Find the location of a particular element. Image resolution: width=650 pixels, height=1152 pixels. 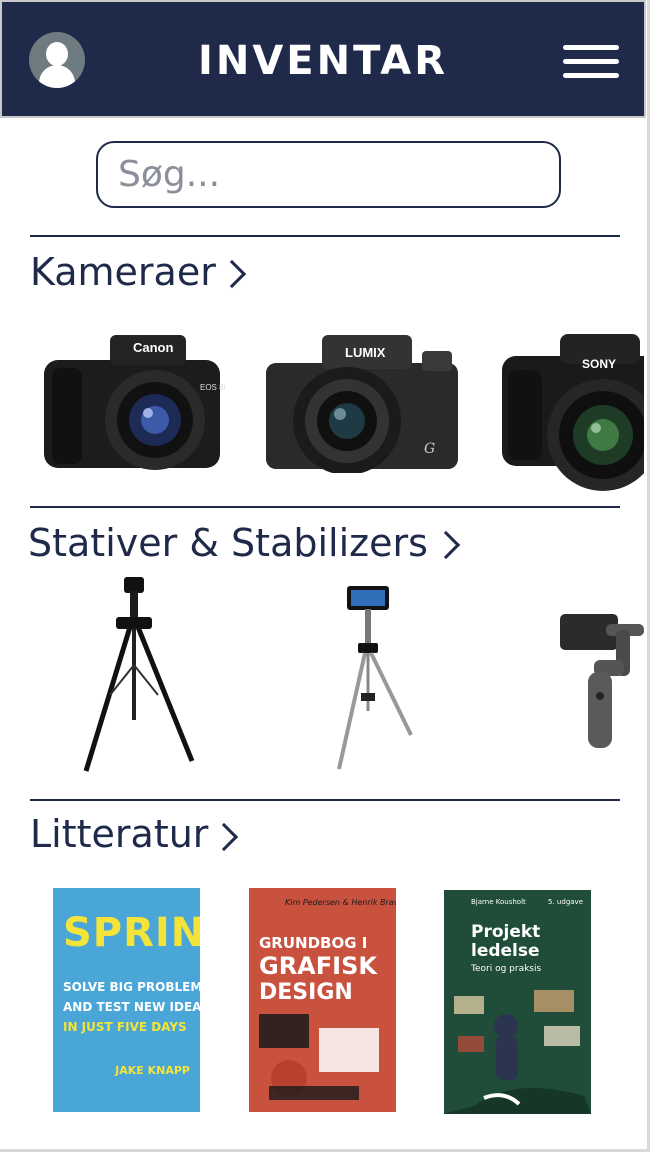

gimbal-image is located at coordinates (600, 680).